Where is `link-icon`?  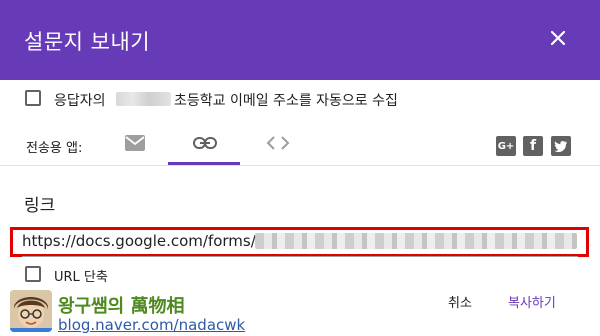
link-icon is located at coordinates (205, 145).